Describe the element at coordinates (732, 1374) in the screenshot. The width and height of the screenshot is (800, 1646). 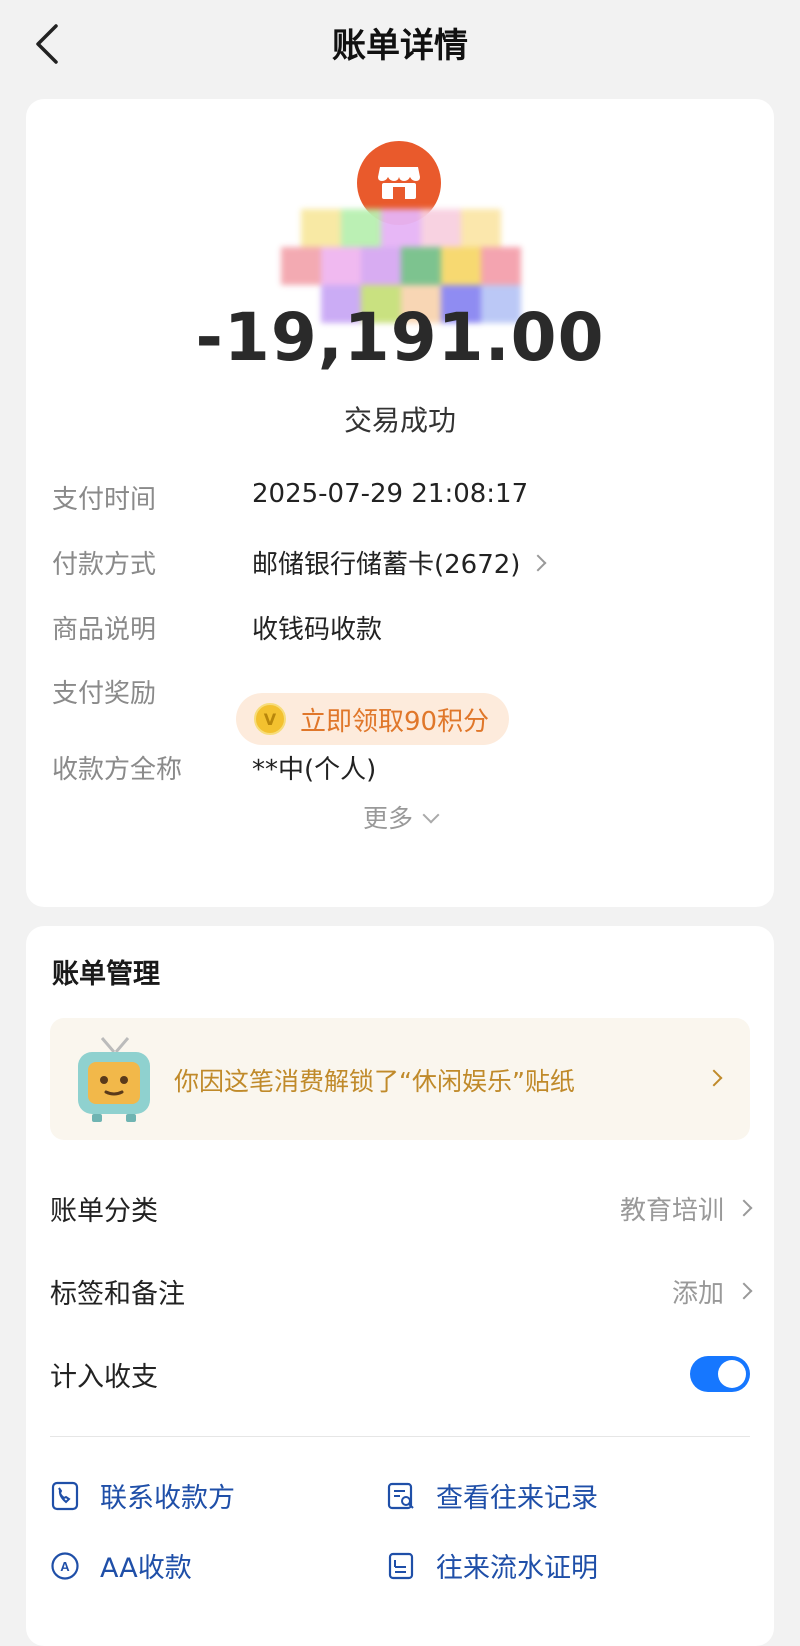
I see `toggle-knob` at that location.